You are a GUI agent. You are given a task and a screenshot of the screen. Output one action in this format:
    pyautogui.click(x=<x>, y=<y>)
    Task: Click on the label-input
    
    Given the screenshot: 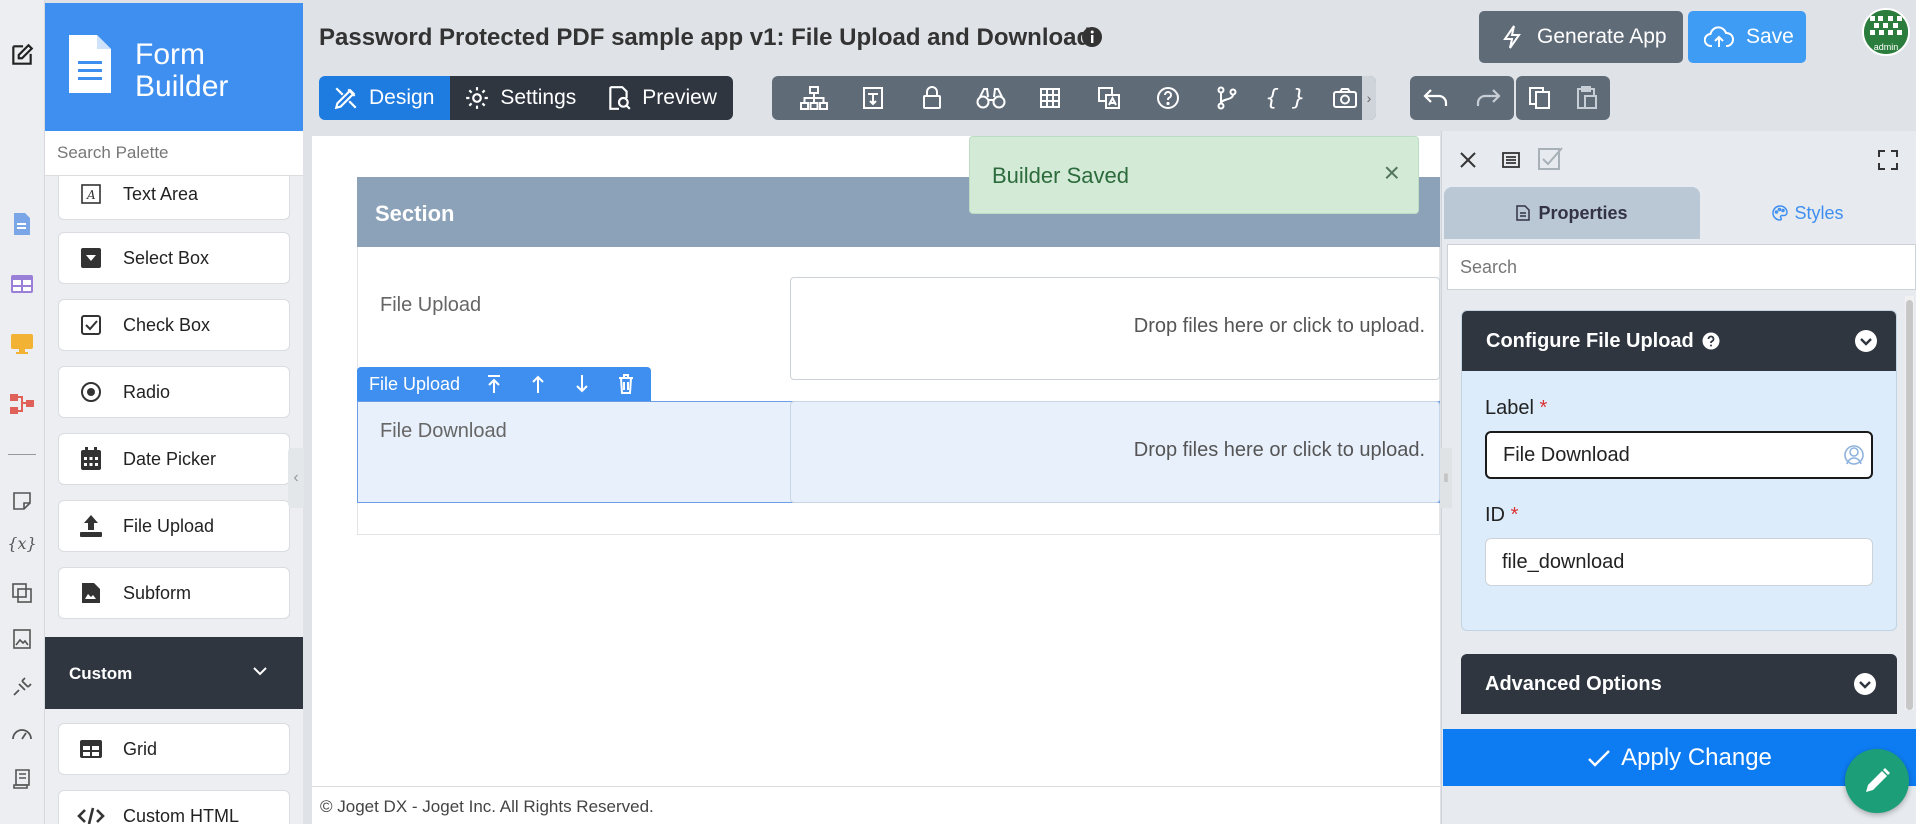 What is the action you would take?
    pyautogui.click(x=1679, y=455)
    